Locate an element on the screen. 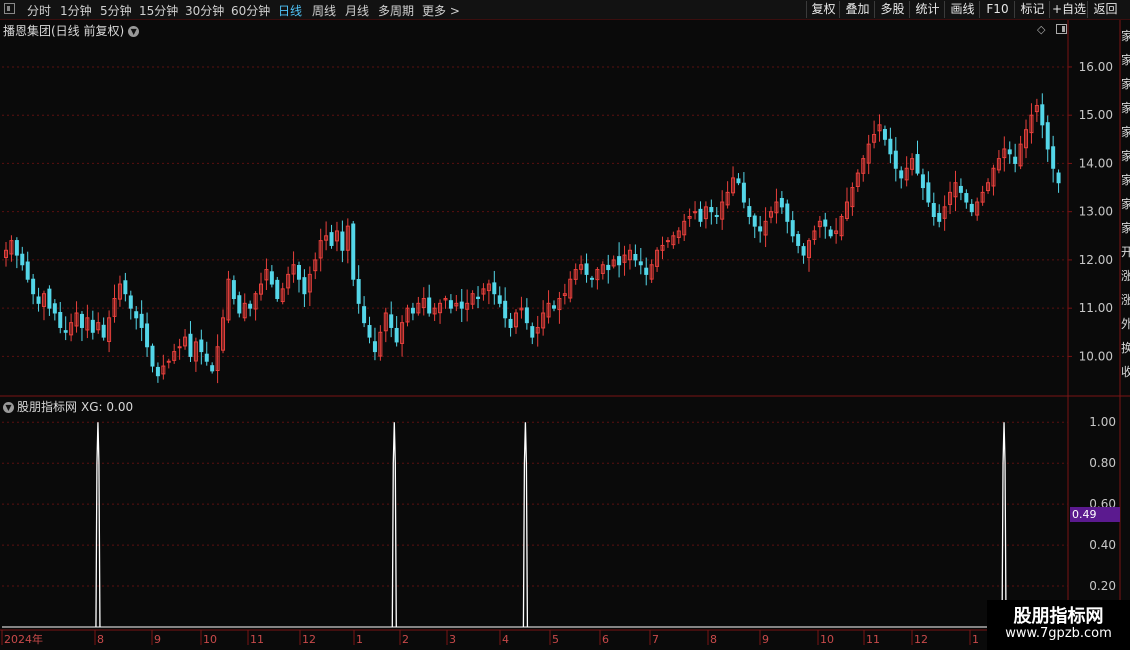  fuquan-button: 复权 is located at coordinates (823, 9).